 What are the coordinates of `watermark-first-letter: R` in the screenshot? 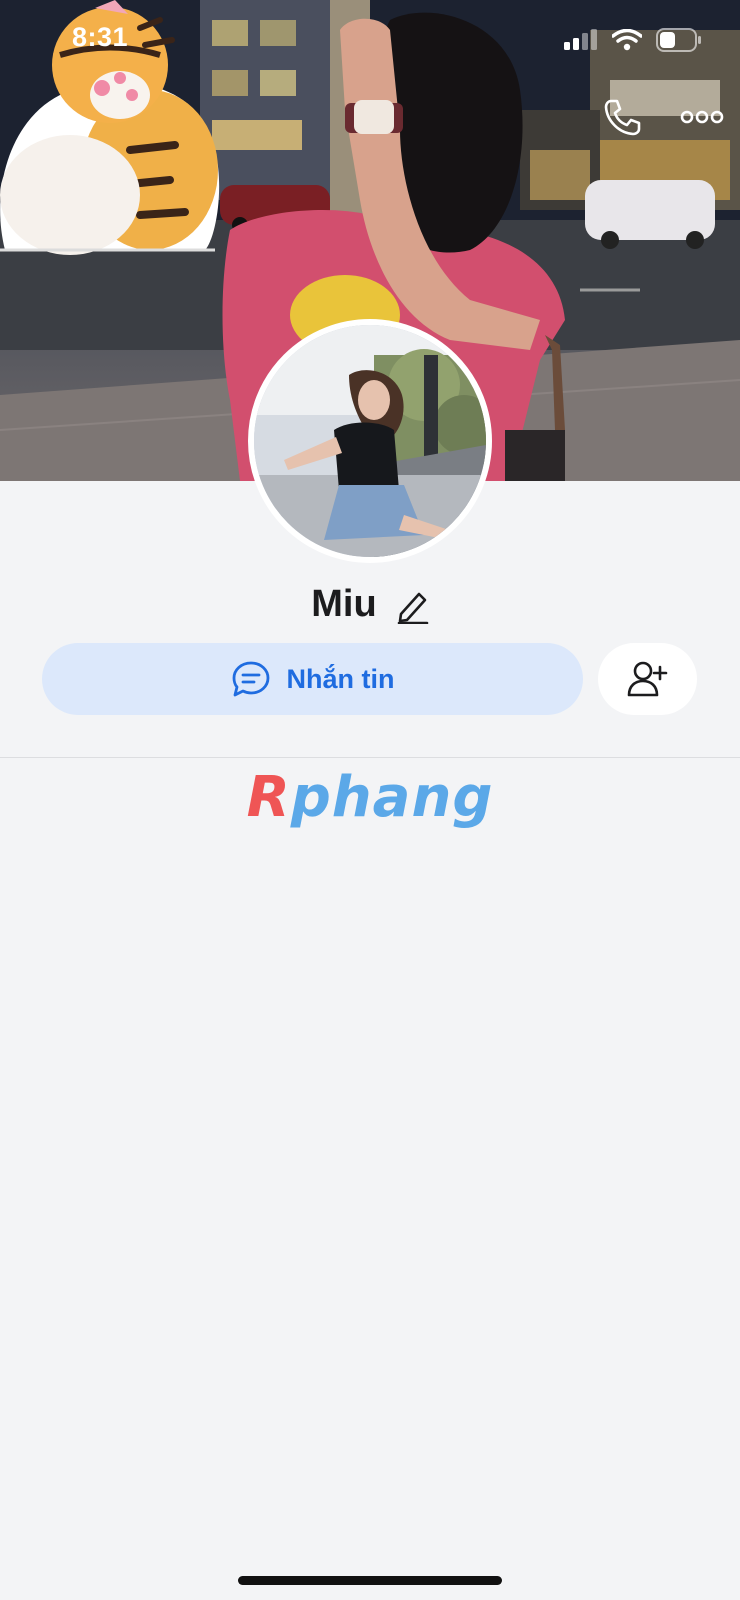 It's located at (268, 797).